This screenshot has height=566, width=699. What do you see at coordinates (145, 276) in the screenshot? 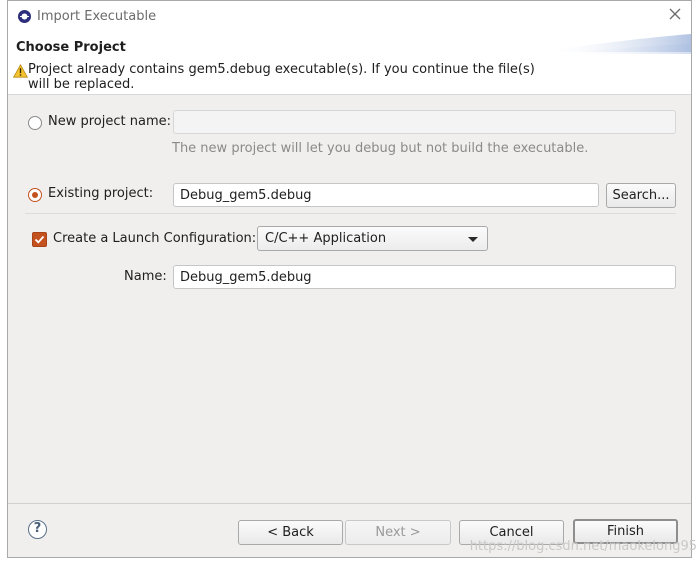
I see `config-name-label: Name:` at bounding box center [145, 276].